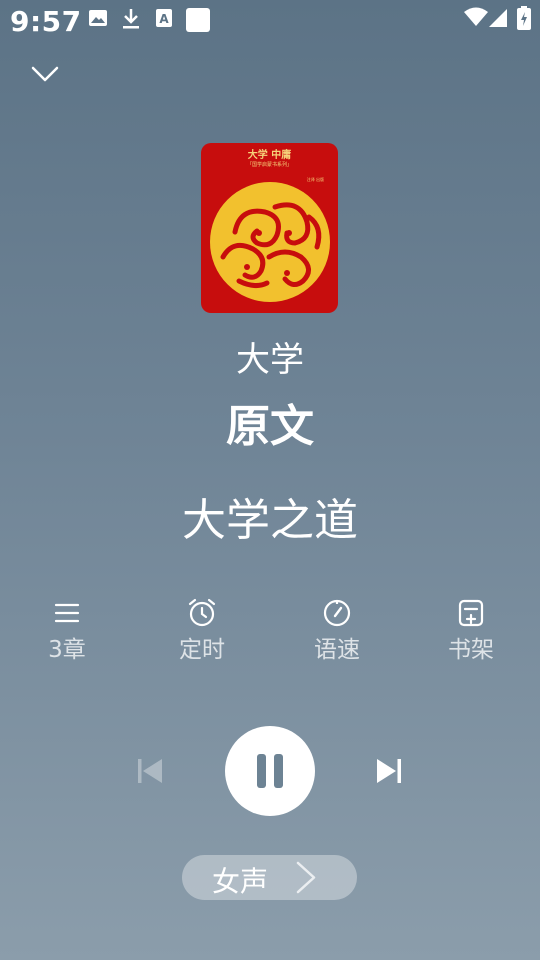  I want to click on timer-label: 定时, so click(202, 650).